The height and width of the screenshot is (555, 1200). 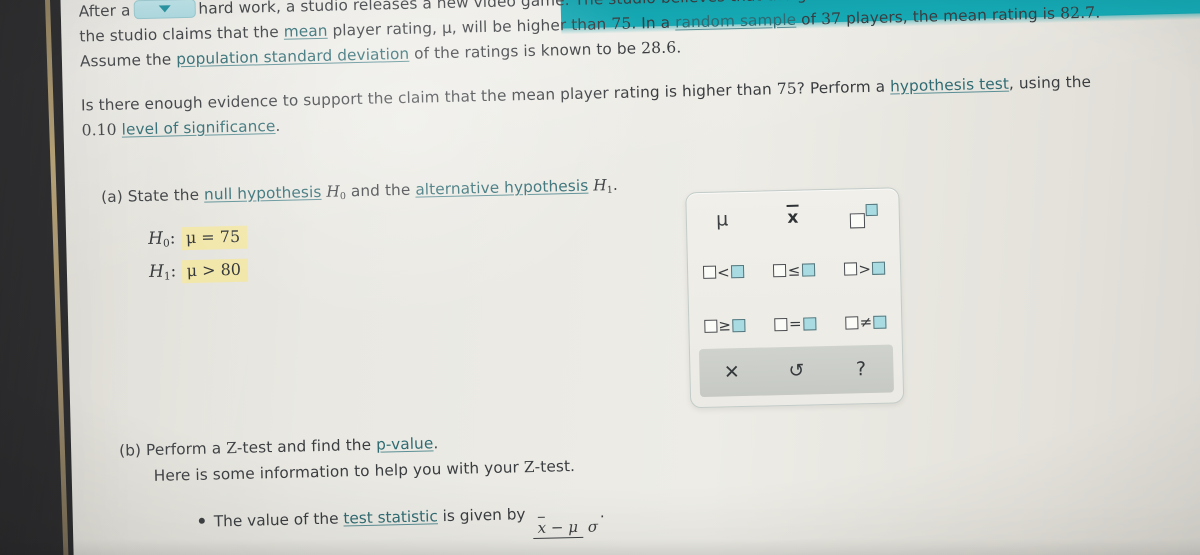 What do you see at coordinates (484, 515) in the screenshot?
I see `bullet-text-b: is given by` at bounding box center [484, 515].